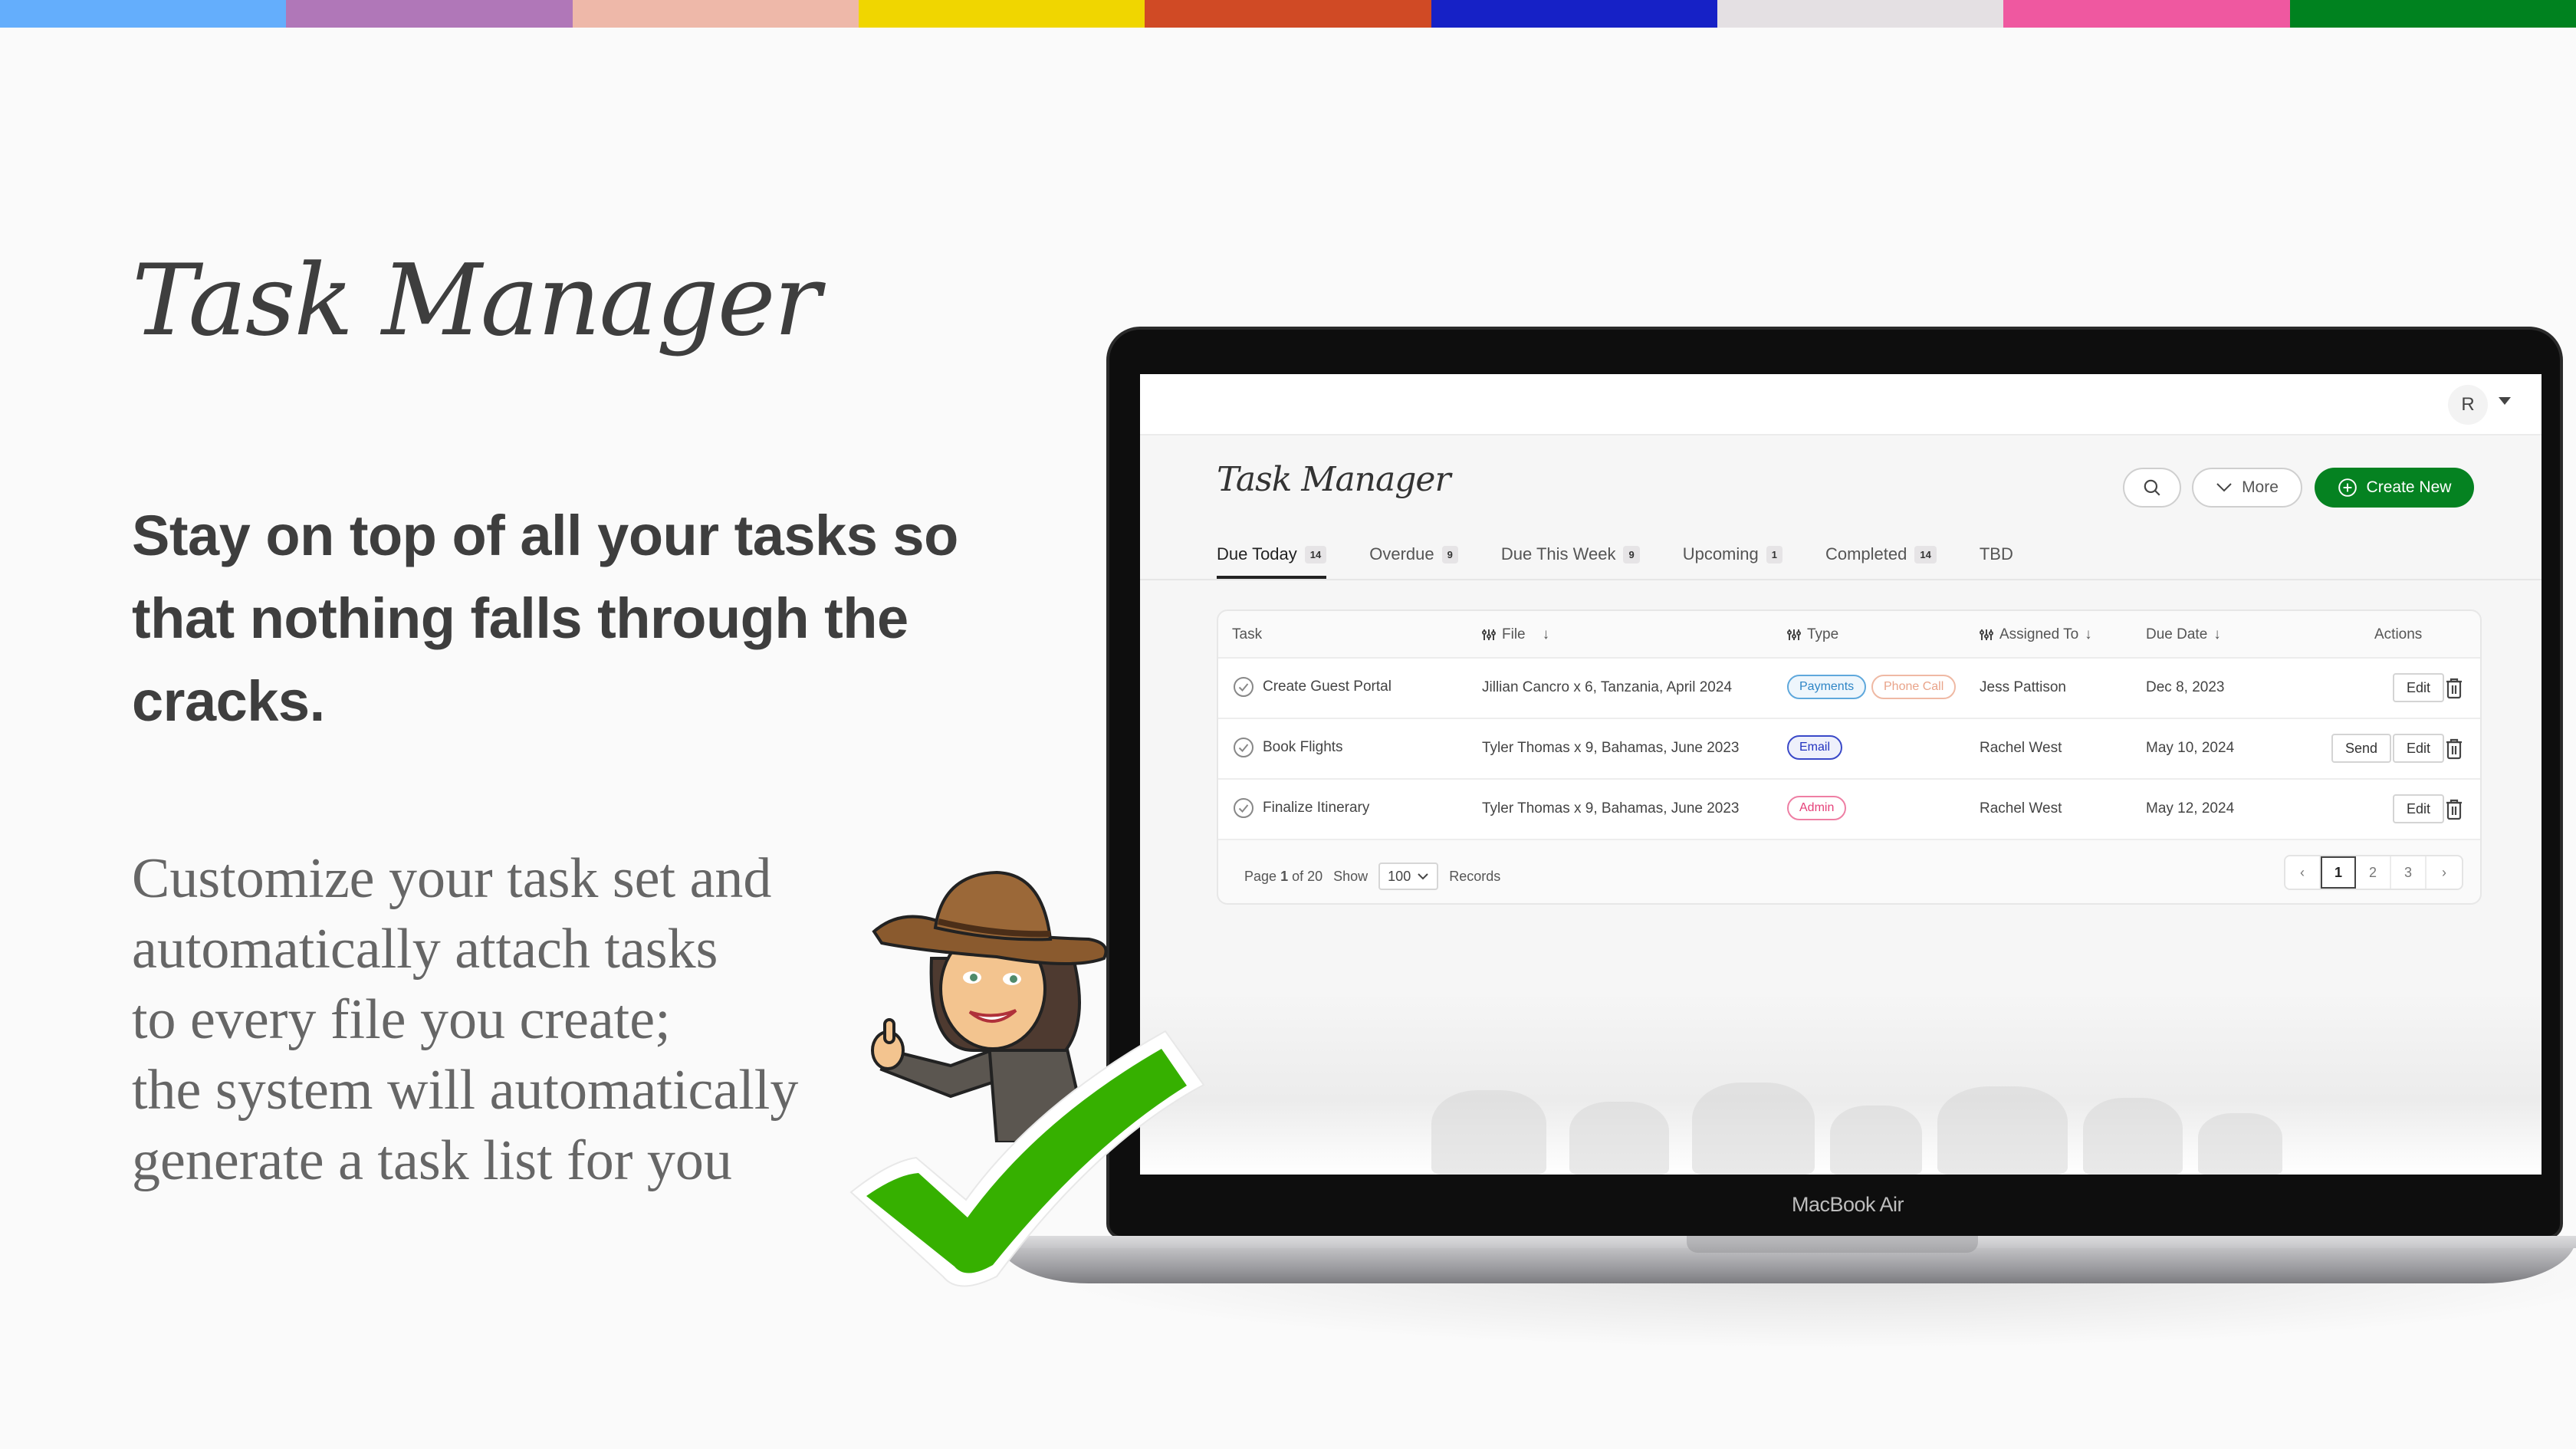 This screenshot has width=2576, height=1449. Describe the element at coordinates (1558, 554) in the screenshot. I see `tab-label: Due This Week` at that location.